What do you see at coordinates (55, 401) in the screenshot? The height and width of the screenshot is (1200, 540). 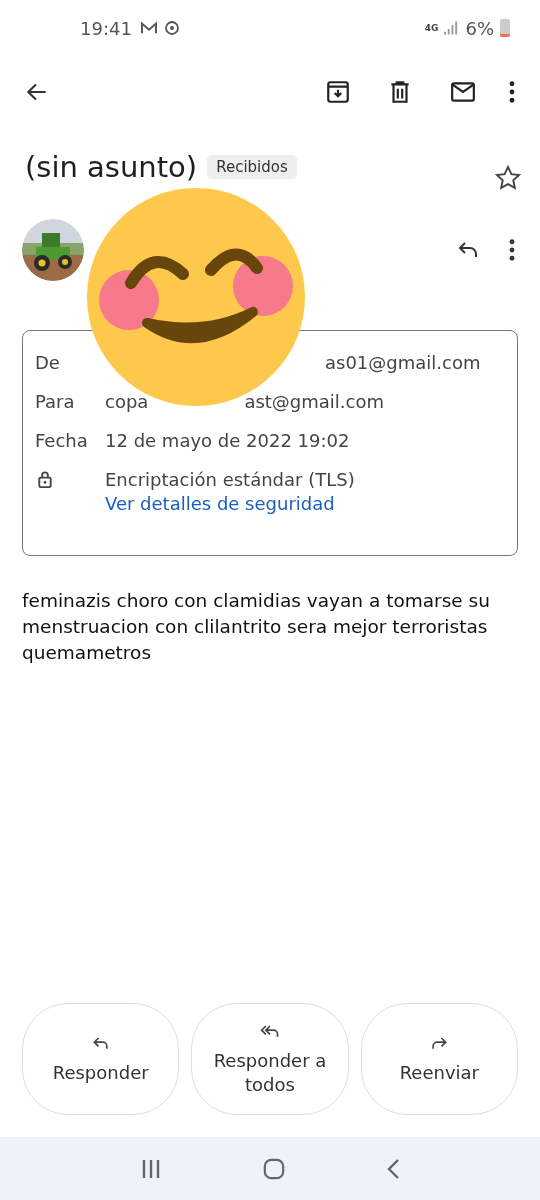 I see `detail-label: Para` at bounding box center [55, 401].